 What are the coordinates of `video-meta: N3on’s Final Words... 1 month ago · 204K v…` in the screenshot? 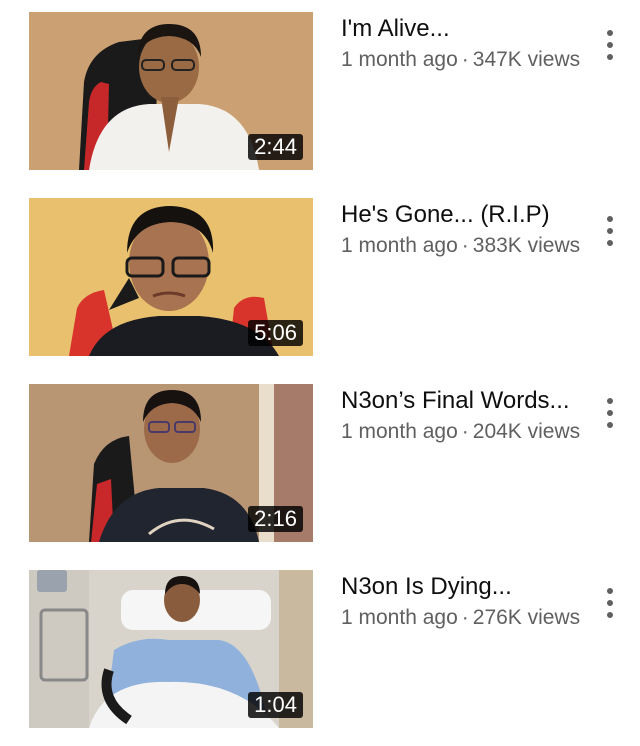 It's located at (468, 416).